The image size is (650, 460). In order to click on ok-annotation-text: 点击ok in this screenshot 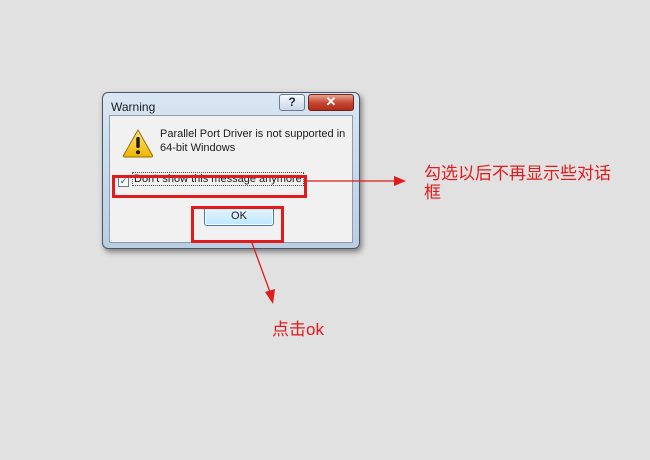, I will do `click(298, 329)`.